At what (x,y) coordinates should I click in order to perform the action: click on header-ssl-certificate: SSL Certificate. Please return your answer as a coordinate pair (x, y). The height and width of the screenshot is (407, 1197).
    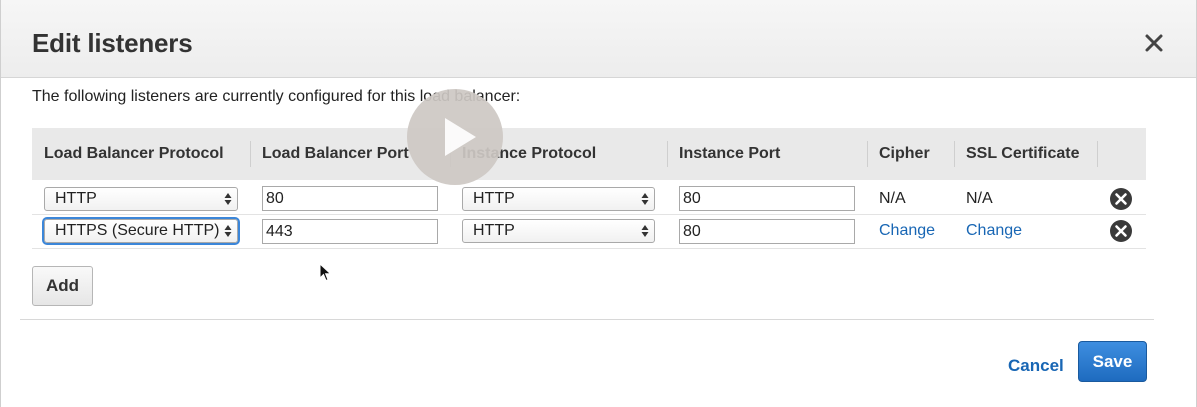
    Looking at the image, I should click on (1025, 154).